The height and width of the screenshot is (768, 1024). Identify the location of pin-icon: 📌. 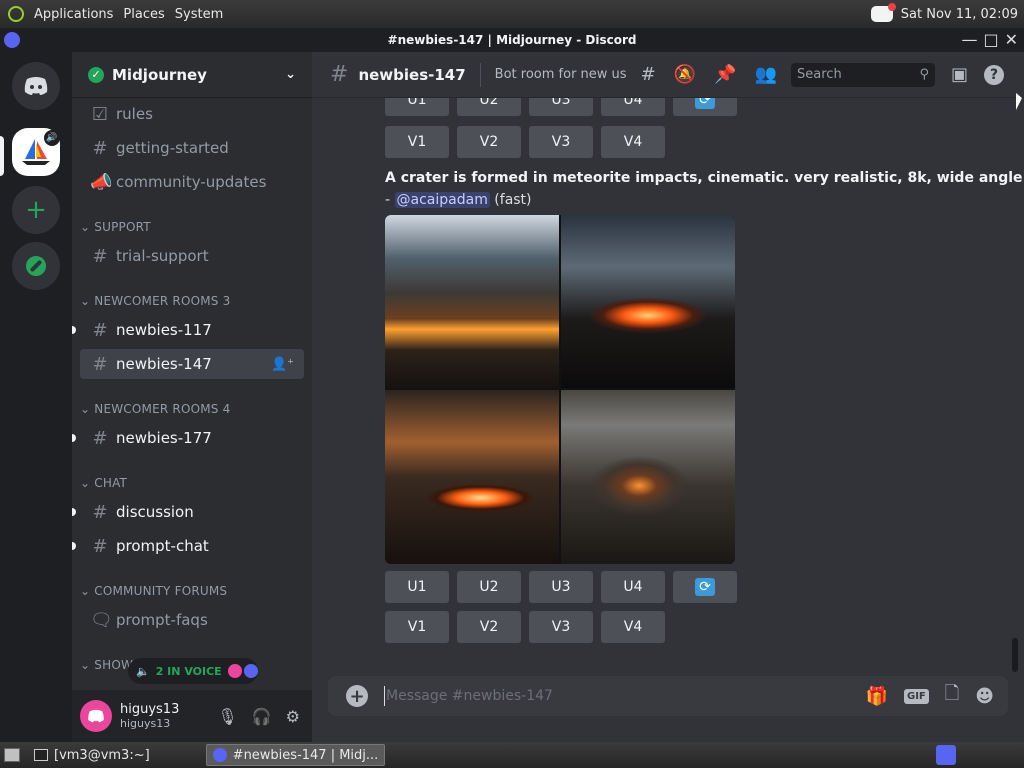
(725, 74).